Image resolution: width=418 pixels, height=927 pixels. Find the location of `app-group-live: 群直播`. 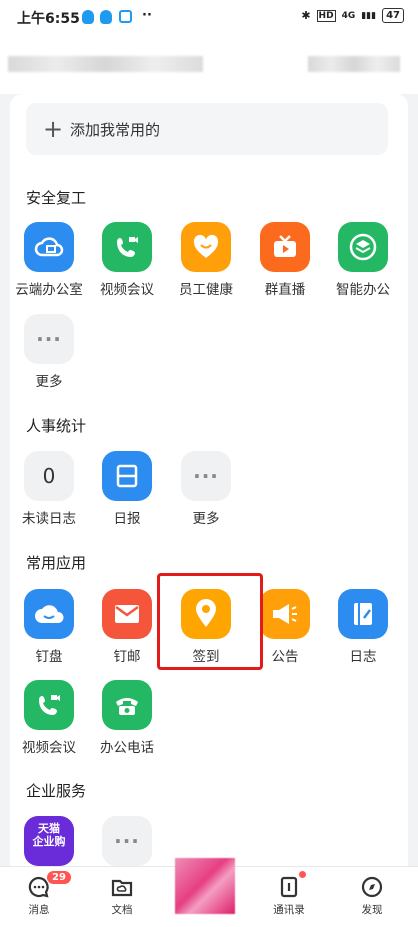

app-group-live: 群直播 is located at coordinates (285, 260).